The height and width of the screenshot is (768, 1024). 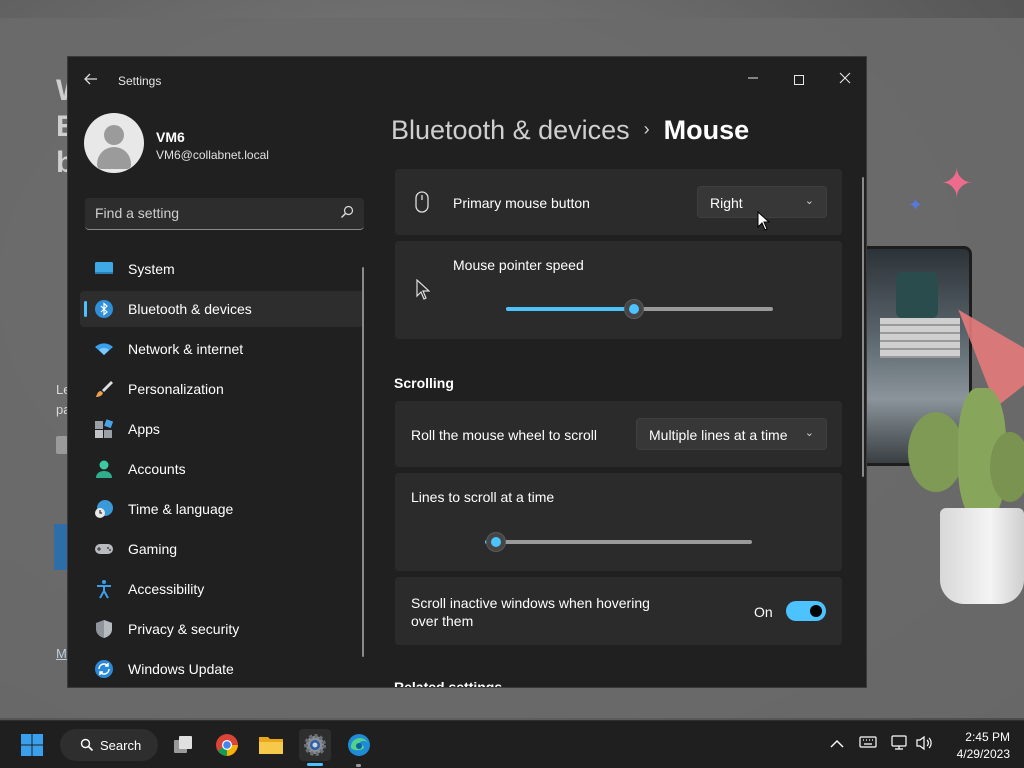 I want to click on sidebar-item-accounts: Accounts, so click(x=222, y=469).